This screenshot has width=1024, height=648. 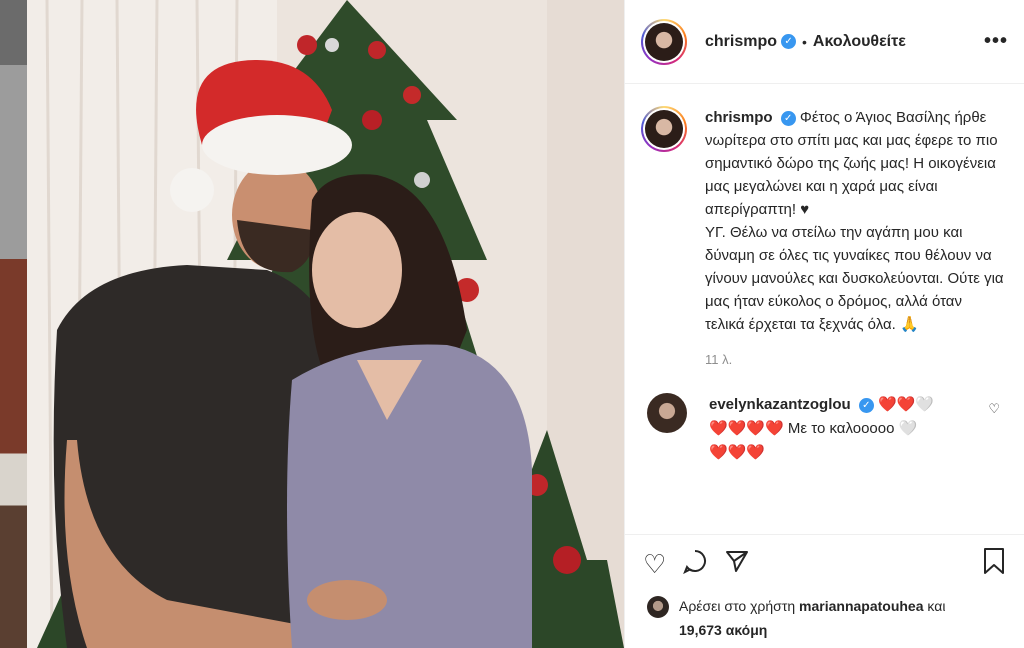 I want to click on following-button: Ακολουθείτε, so click(x=859, y=42).